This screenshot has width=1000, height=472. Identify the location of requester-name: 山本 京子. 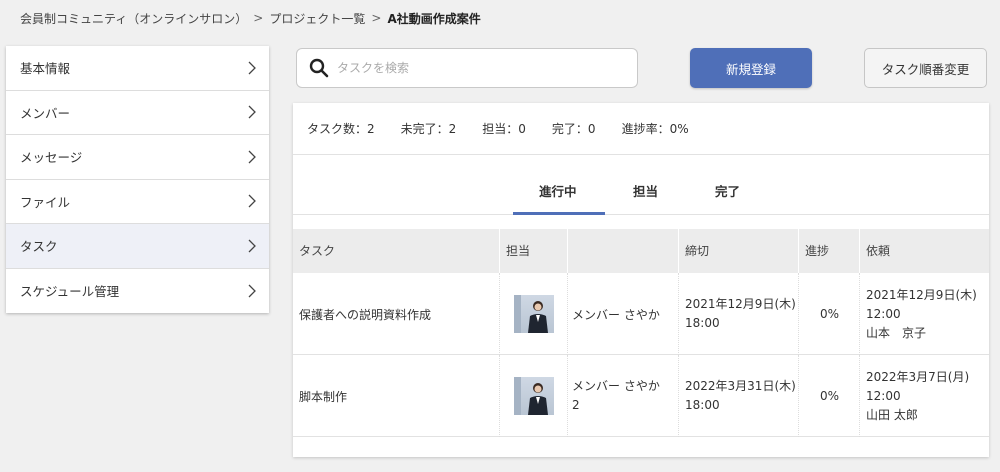
(896, 332).